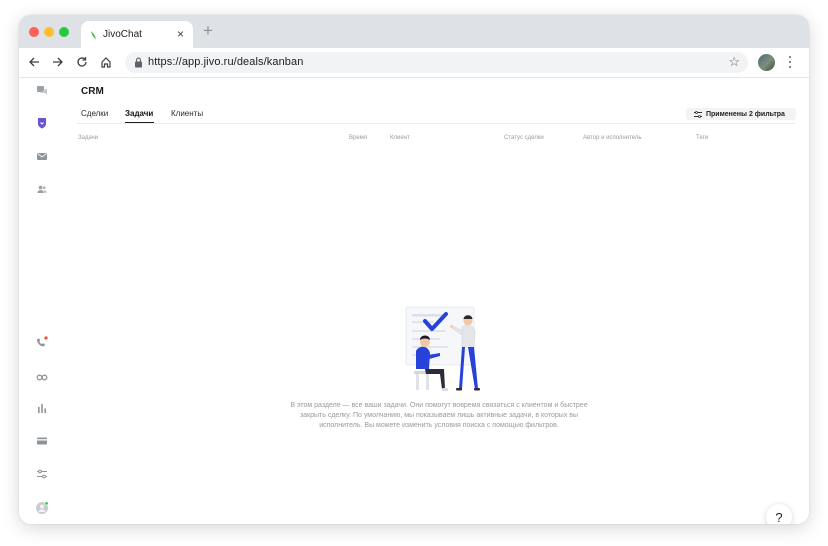 Image resolution: width=828 pixels, height=546 pixels. What do you see at coordinates (49, 32) in the screenshot?
I see `minimize-window-button` at bounding box center [49, 32].